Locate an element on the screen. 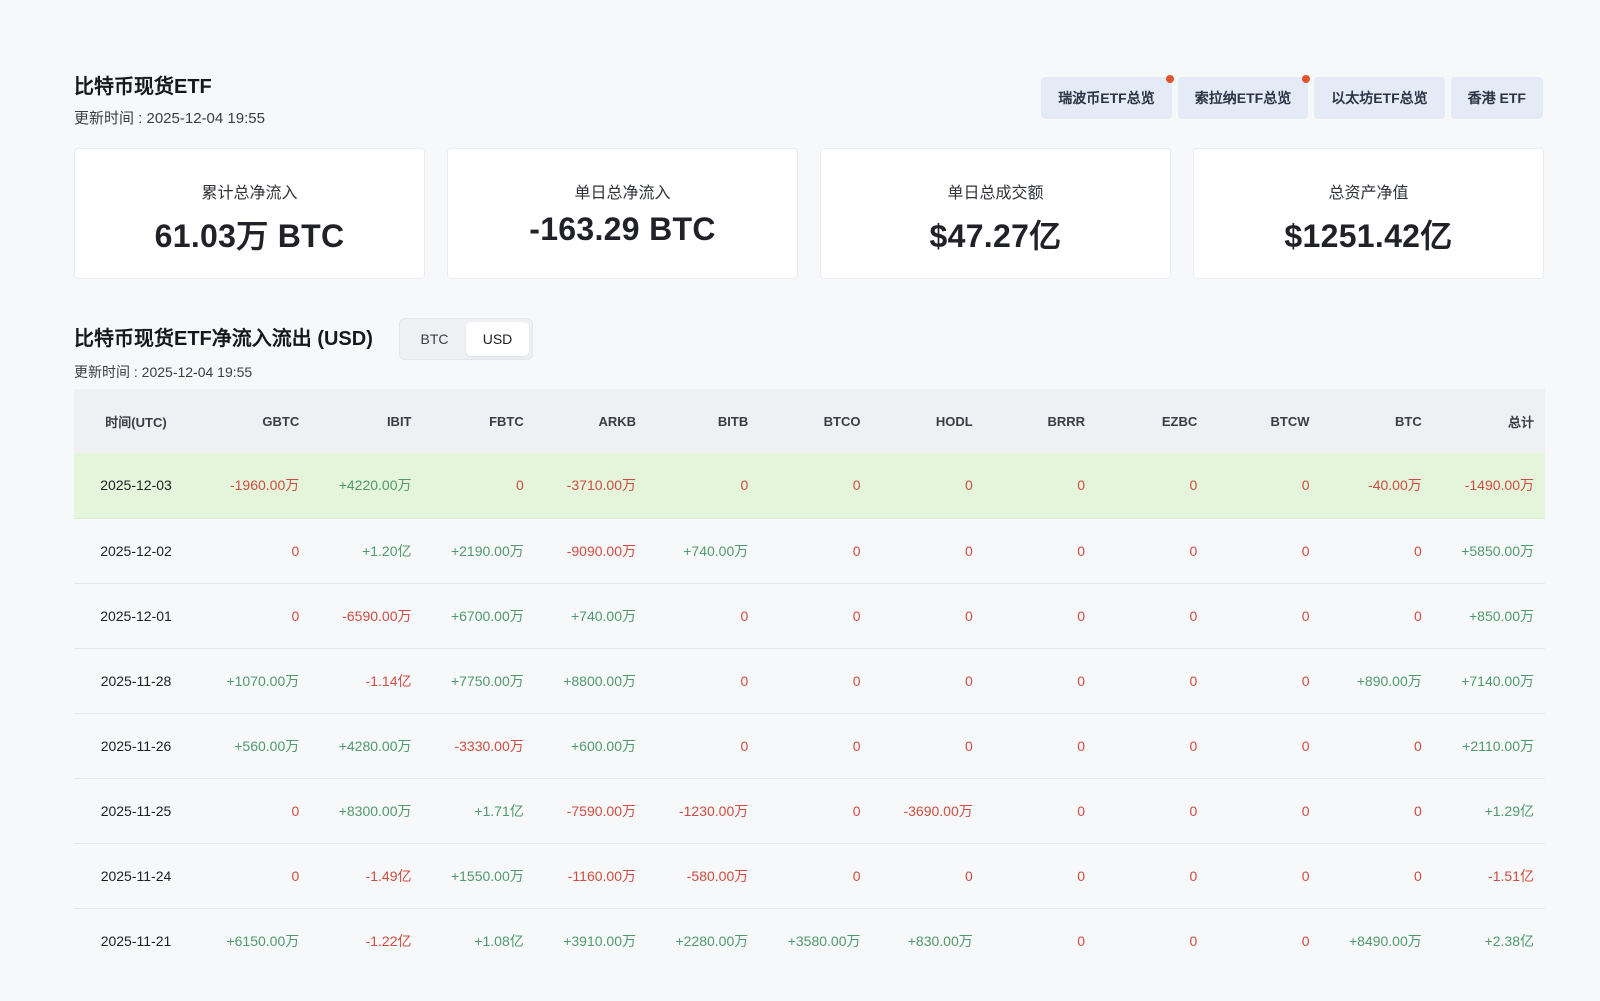 Image resolution: width=1600 pixels, height=1001 pixels. date-cell: 2025-11-25 is located at coordinates (136, 811).